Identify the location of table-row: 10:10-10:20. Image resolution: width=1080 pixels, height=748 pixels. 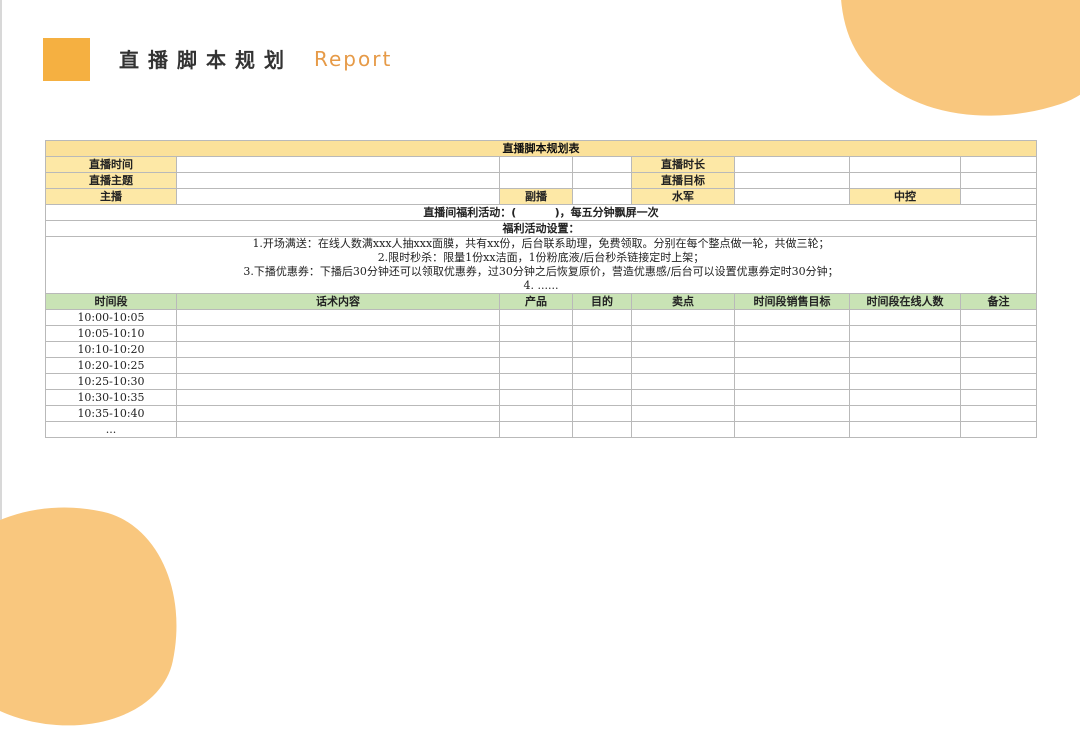
(541, 349).